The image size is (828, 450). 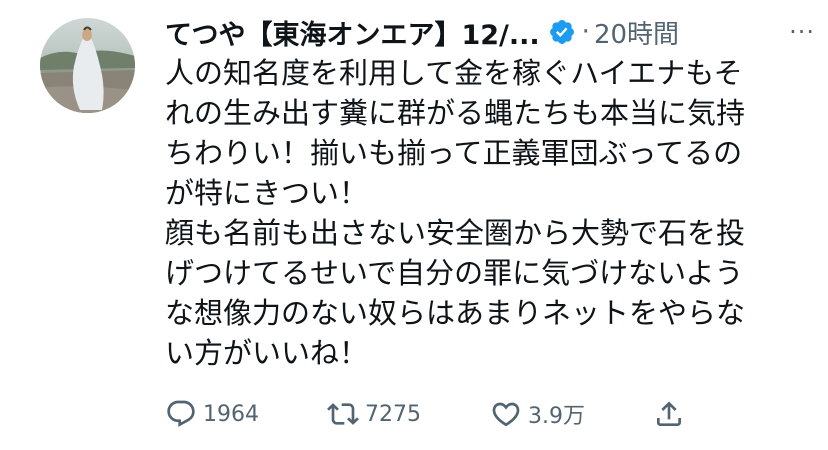 What do you see at coordinates (454, 153) in the screenshot?
I see `tweet-text-line: ちわりい！揃いも揃って正義軍団ぶってるの` at bounding box center [454, 153].